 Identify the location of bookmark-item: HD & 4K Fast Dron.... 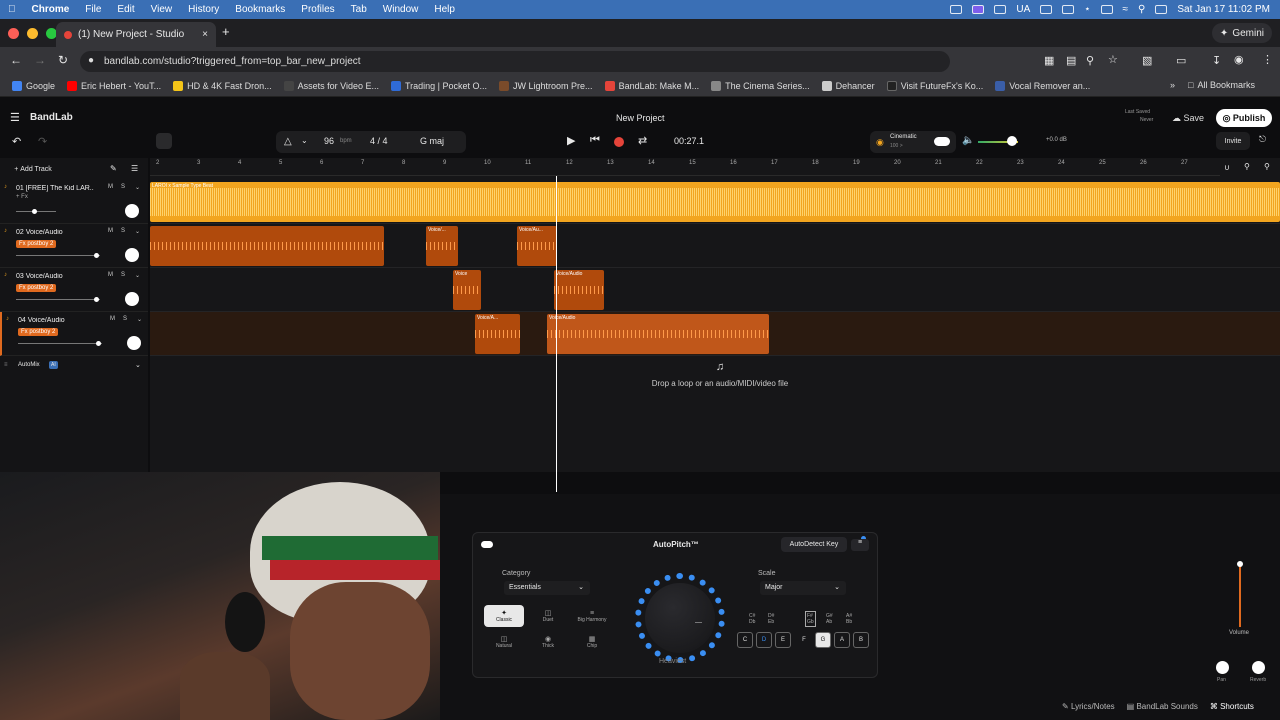
(222, 85).